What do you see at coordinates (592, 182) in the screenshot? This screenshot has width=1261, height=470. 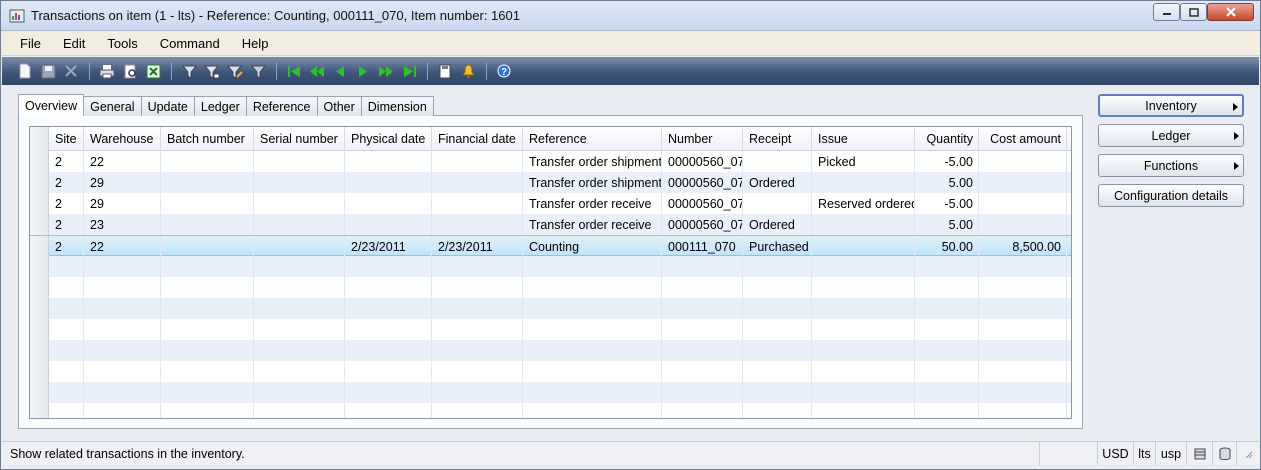 I see `cell-reference: Transfer order shipment` at bounding box center [592, 182].